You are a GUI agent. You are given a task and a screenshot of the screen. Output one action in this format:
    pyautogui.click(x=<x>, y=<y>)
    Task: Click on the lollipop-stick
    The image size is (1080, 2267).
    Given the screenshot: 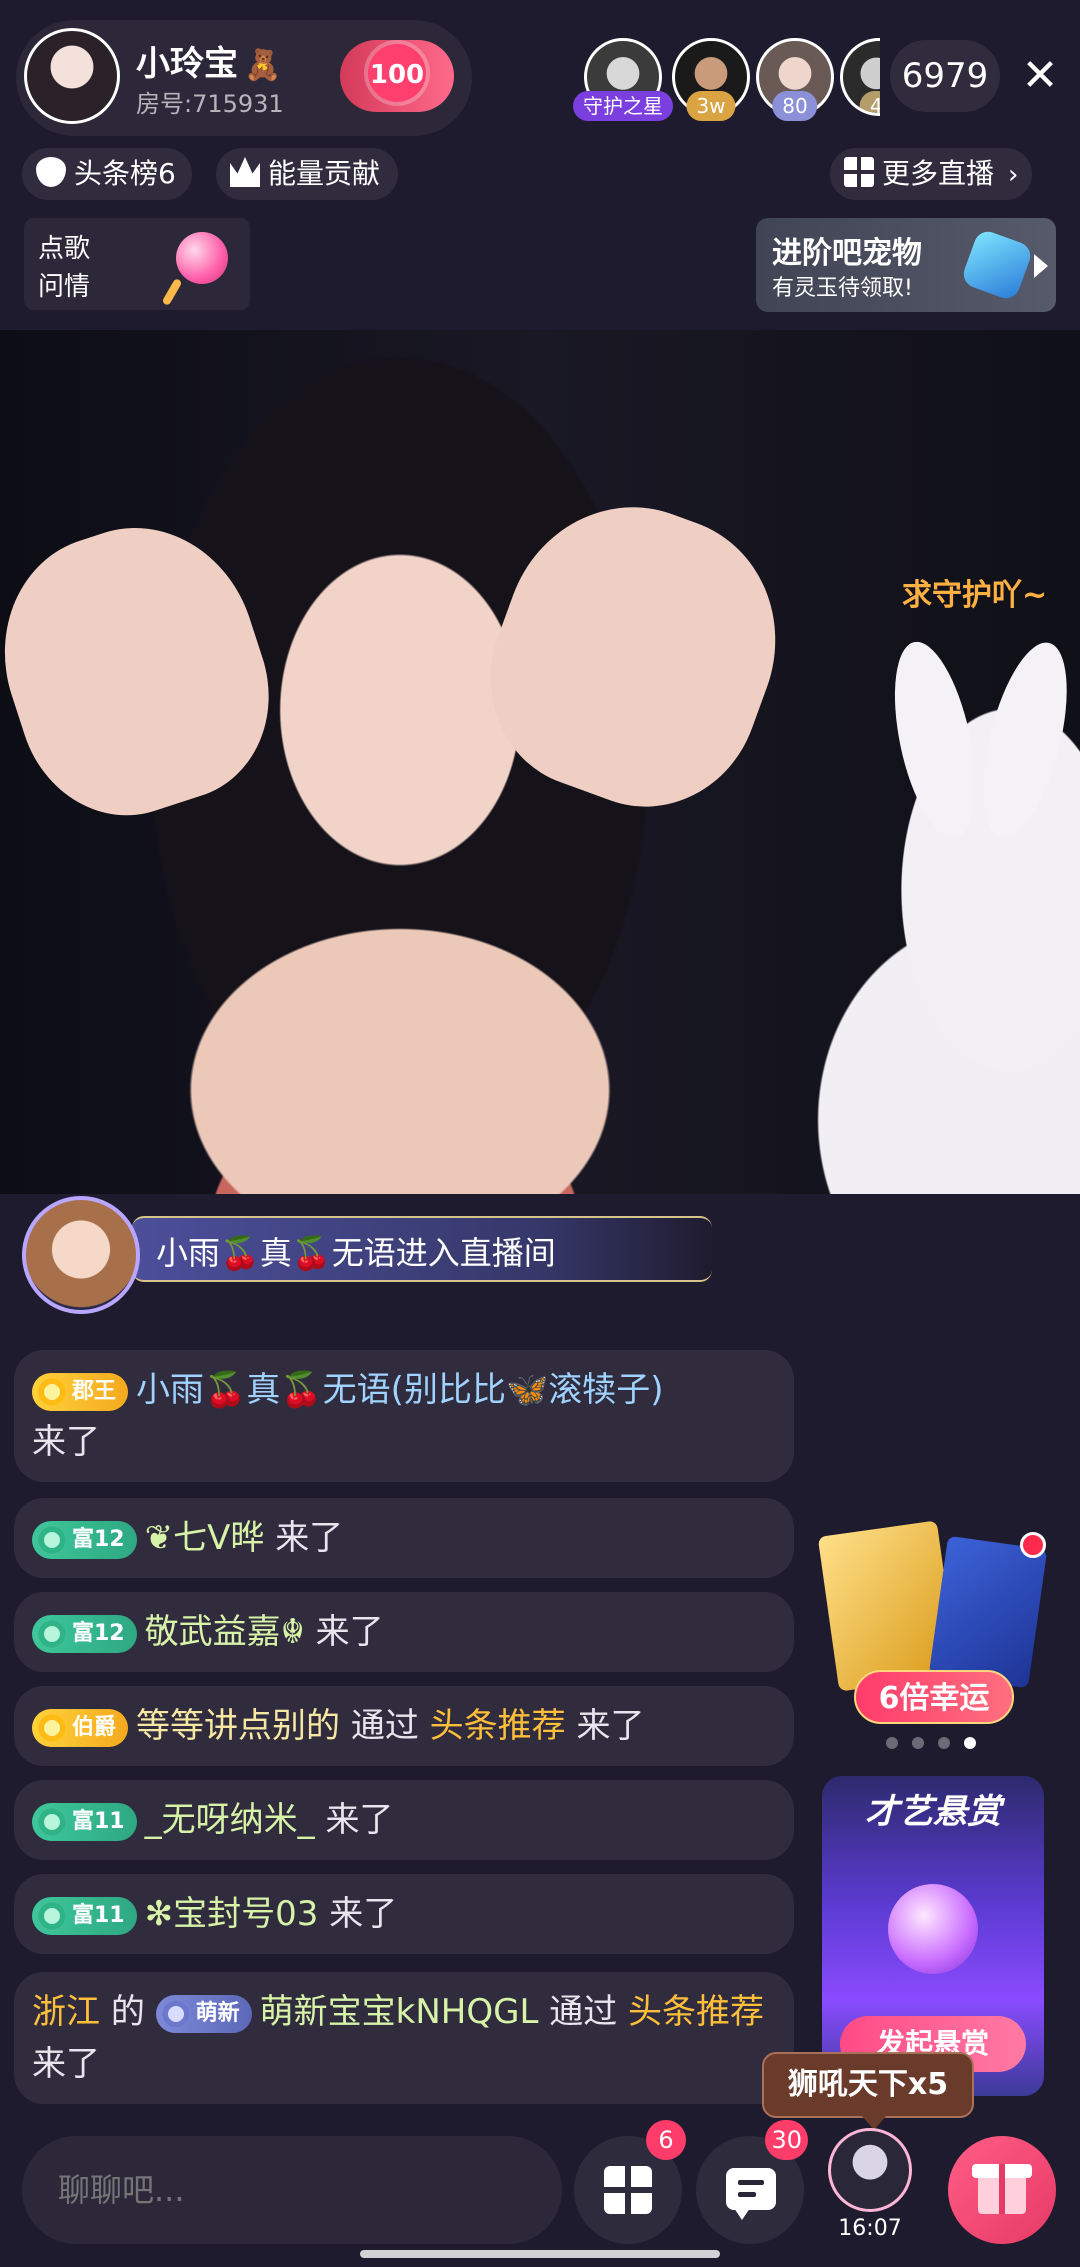 What is the action you would take?
    pyautogui.click(x=172, y=292)
    